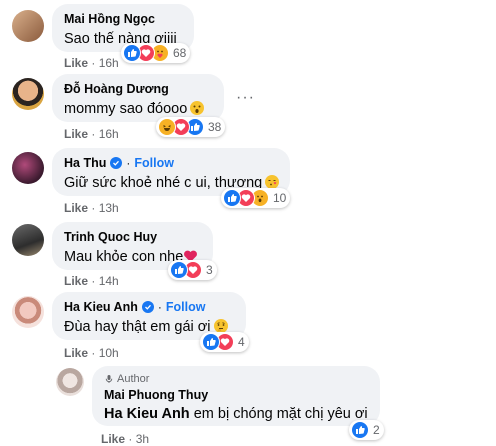 Image resolution: width=496 pixels, height=446 pixels. I want to click on comment-text-body: Mau khỏe con nhe, so click(124, 257).